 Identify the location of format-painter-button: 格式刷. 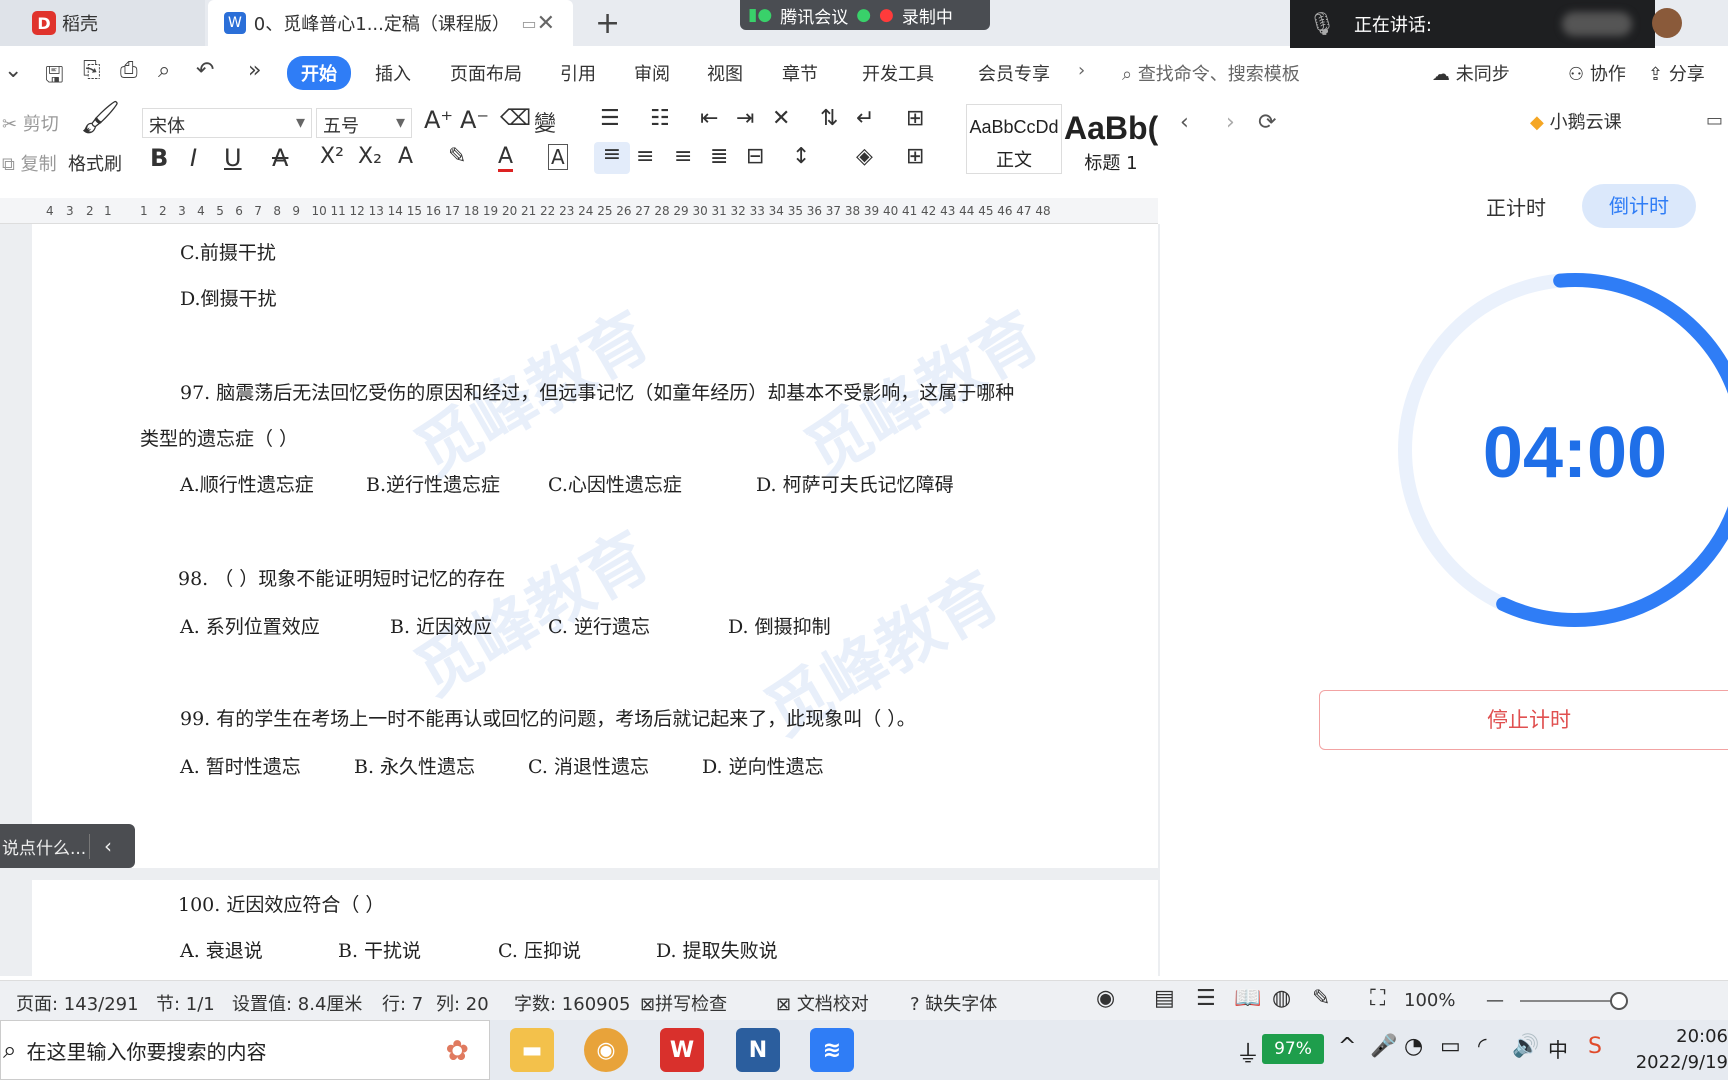
(95, 163).